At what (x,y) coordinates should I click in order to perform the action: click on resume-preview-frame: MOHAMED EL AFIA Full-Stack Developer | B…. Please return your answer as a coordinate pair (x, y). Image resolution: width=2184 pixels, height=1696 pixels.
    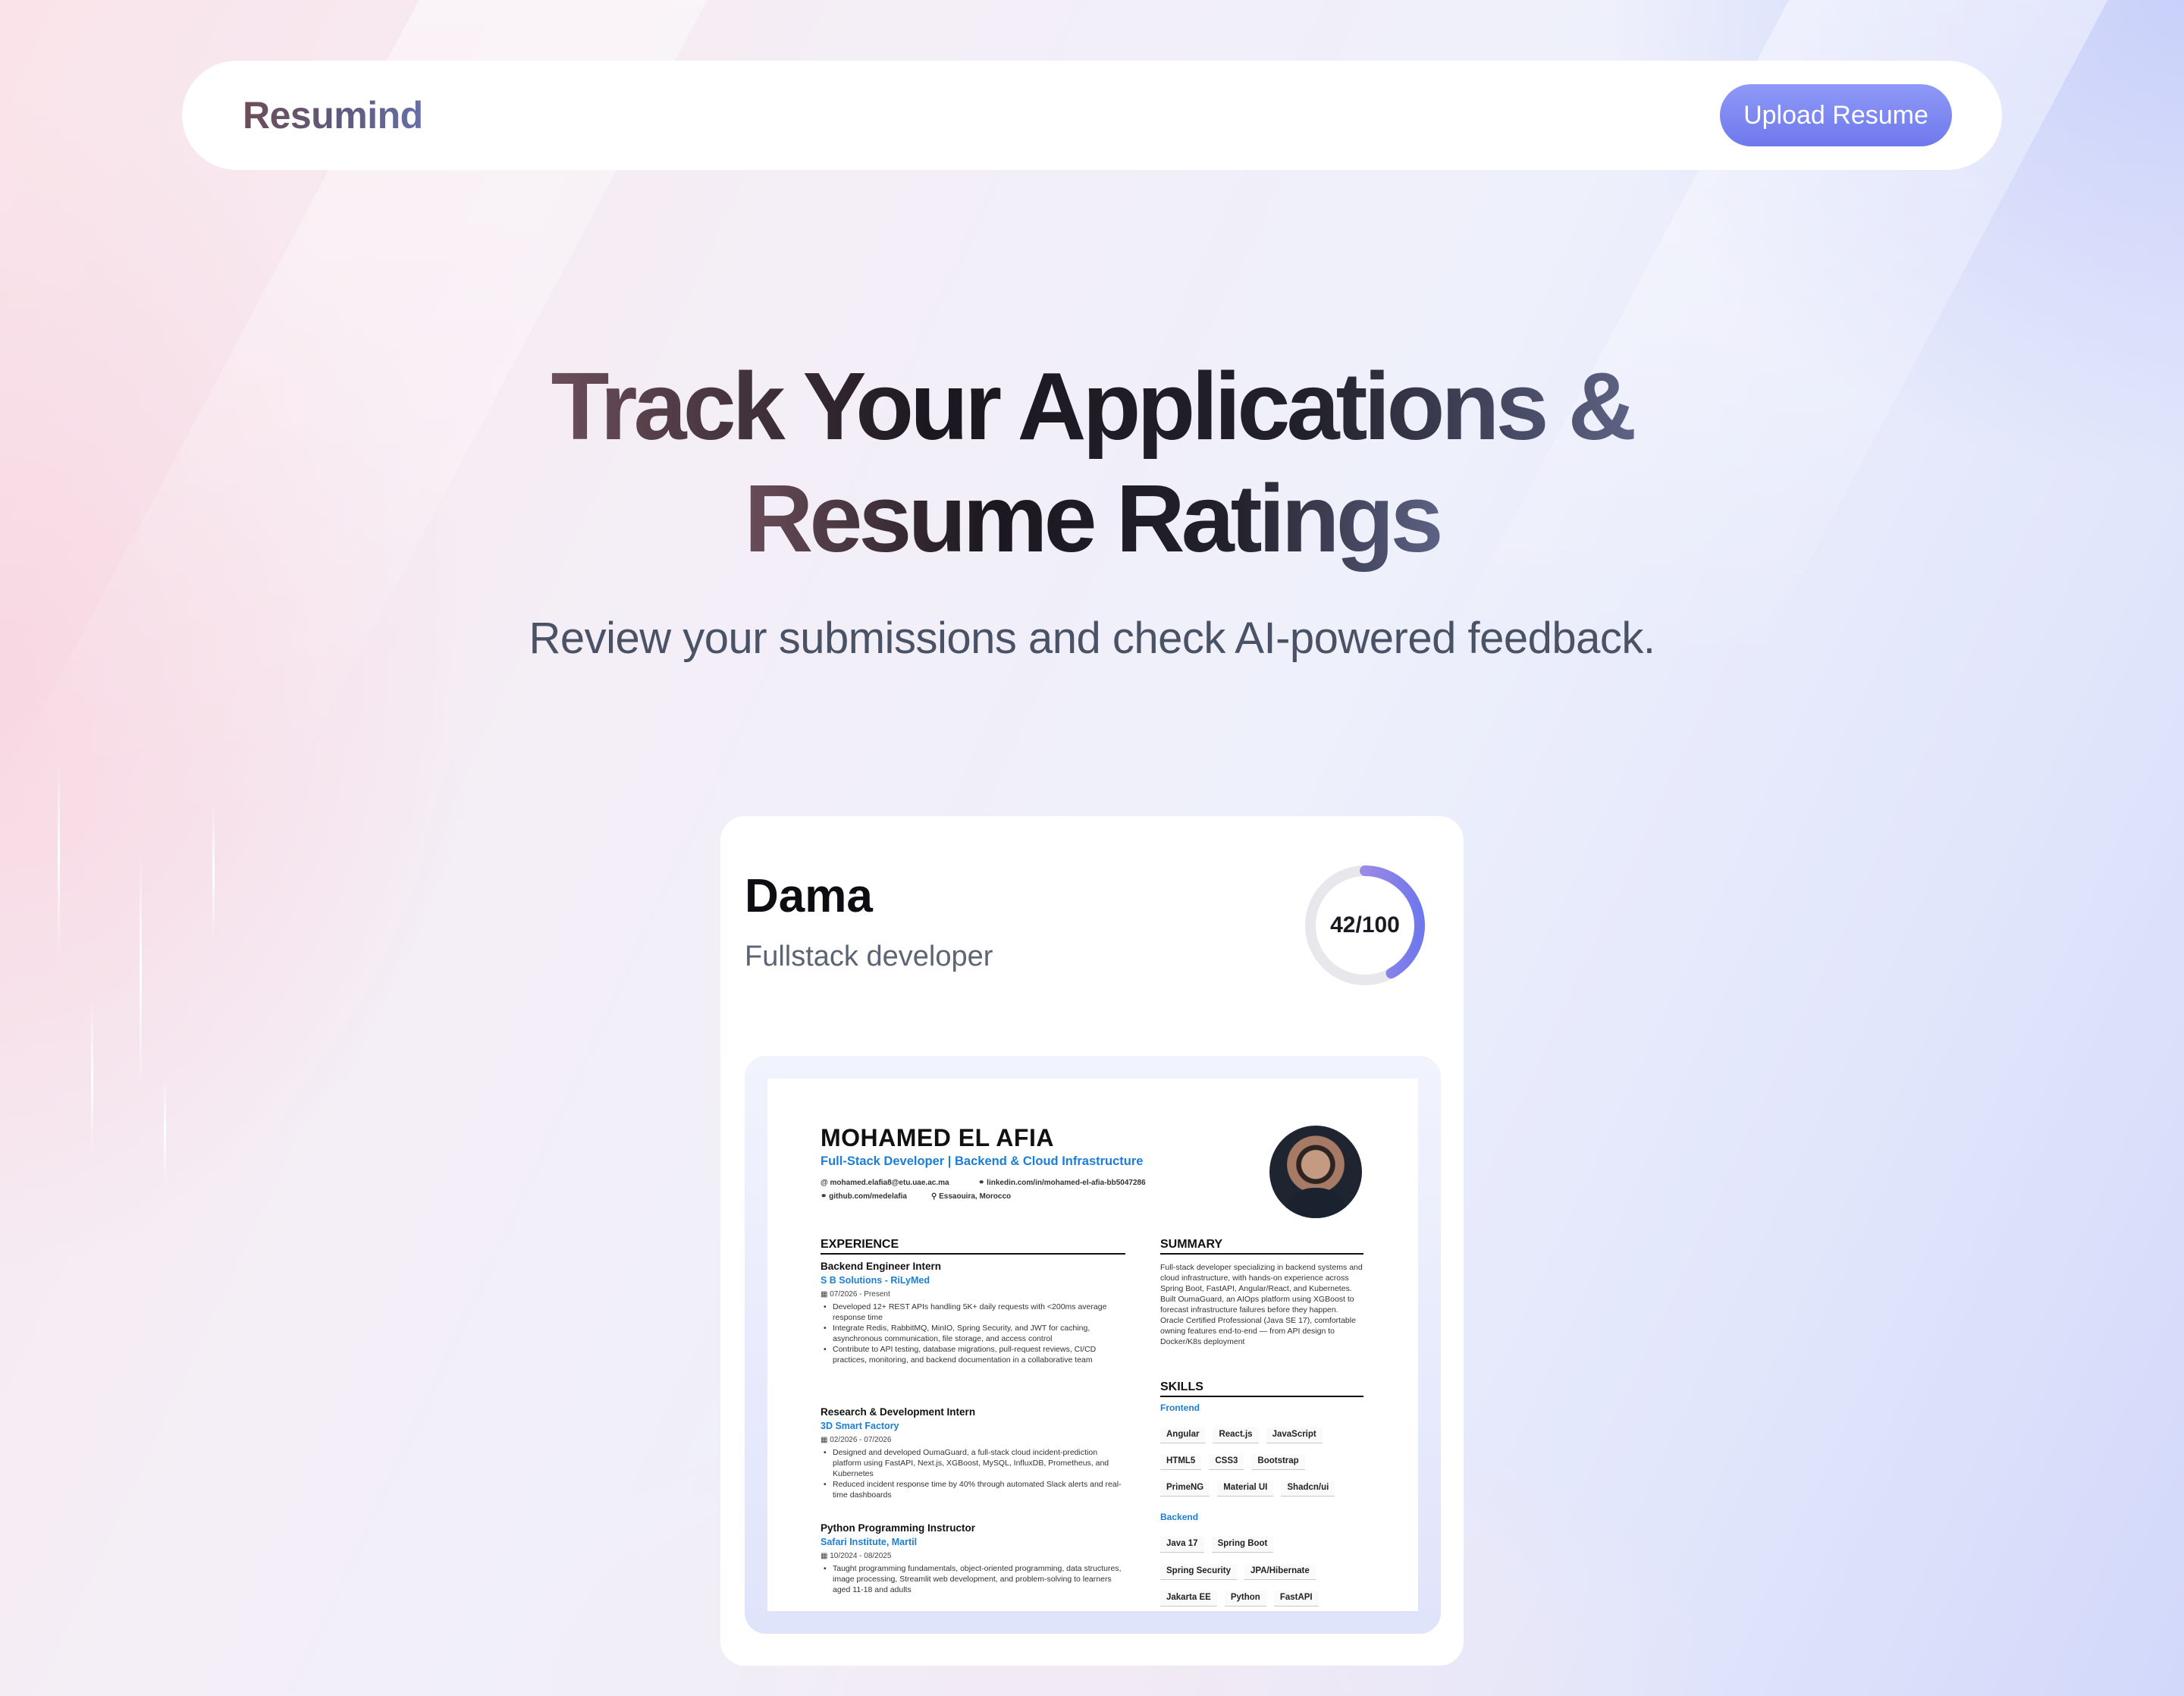
    Looking at the image, I should click on (1093, 1345).